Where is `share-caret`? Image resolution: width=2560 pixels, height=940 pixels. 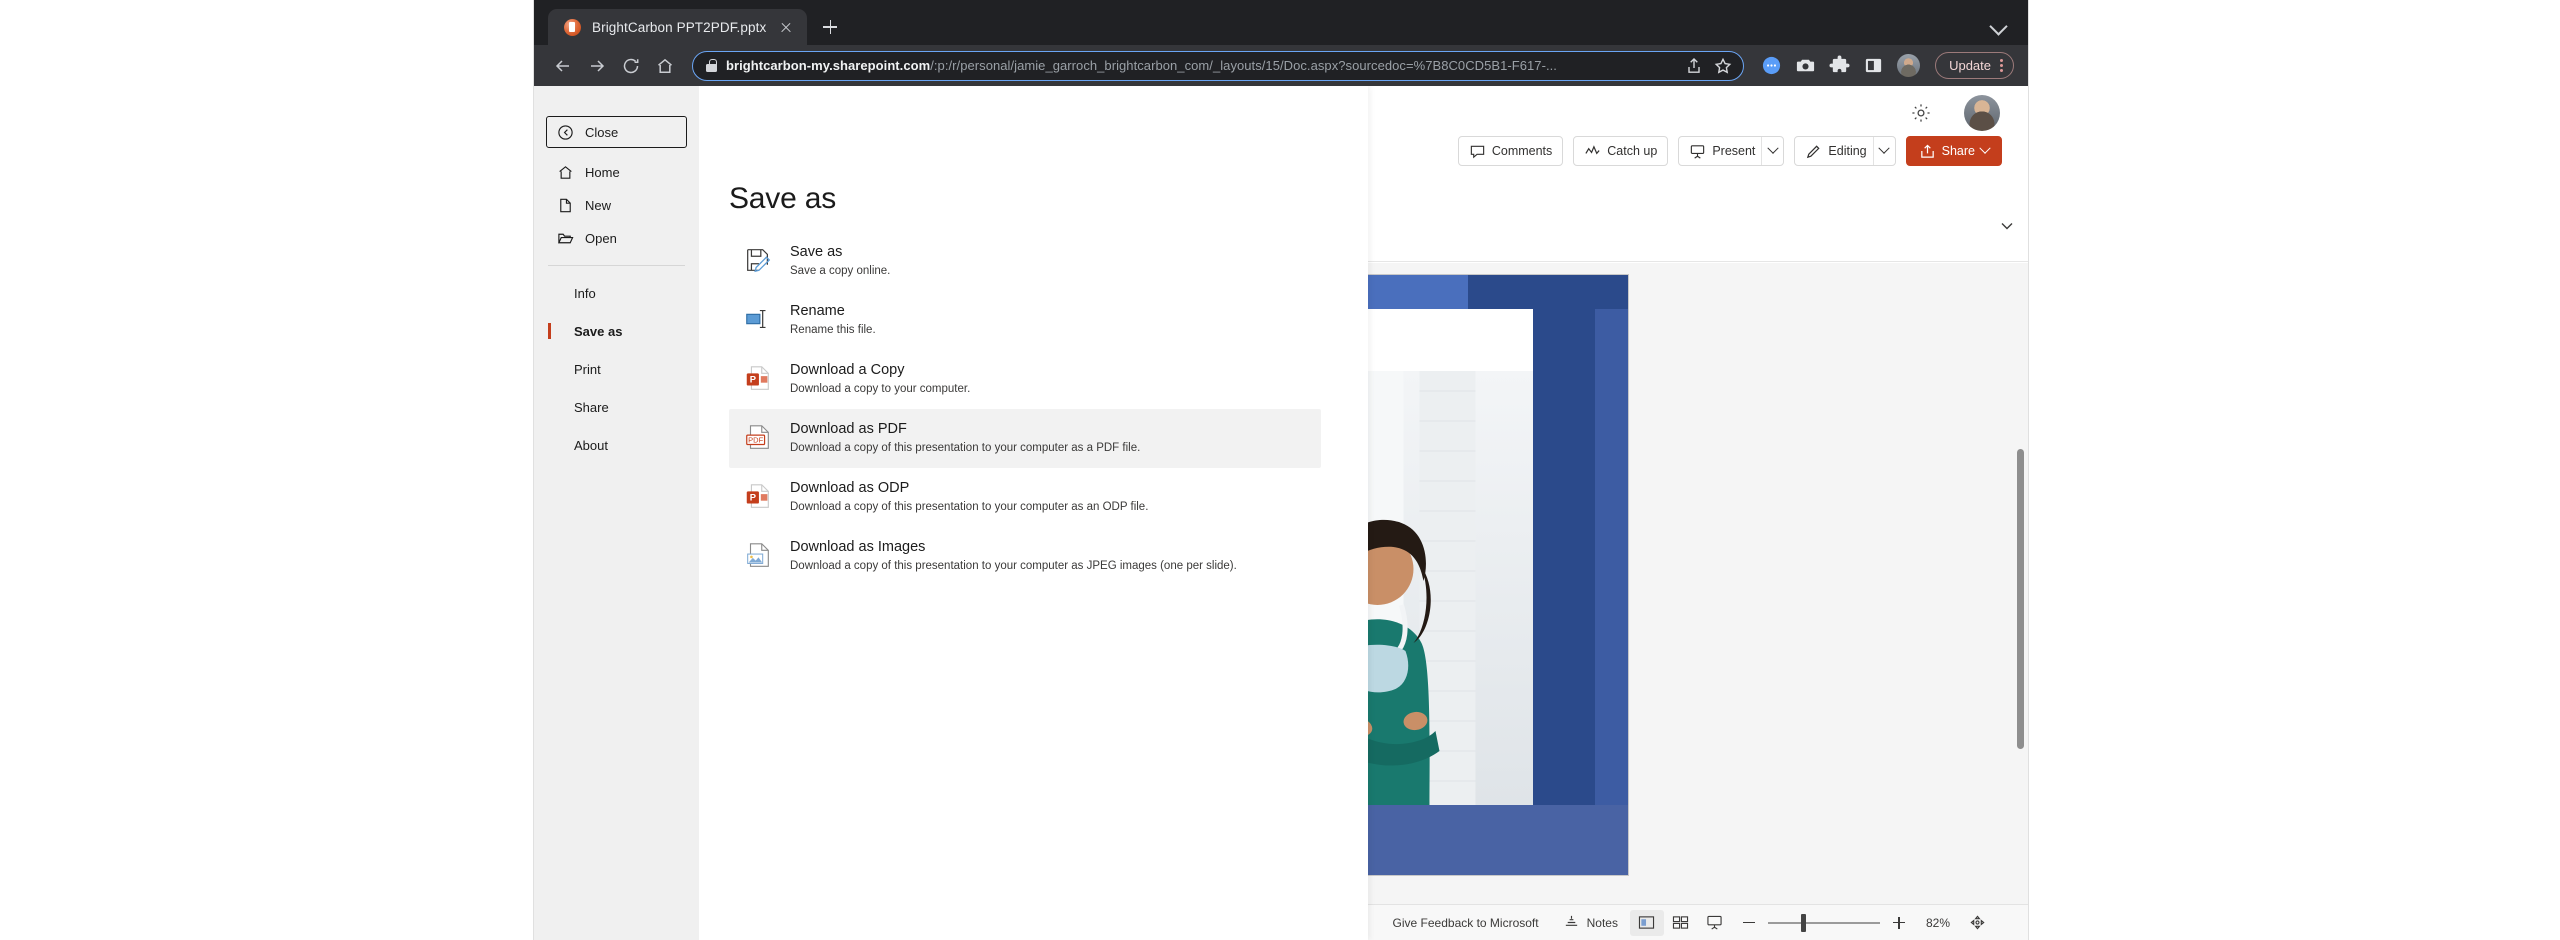
share-caret is located at coordinates (1985, 148).